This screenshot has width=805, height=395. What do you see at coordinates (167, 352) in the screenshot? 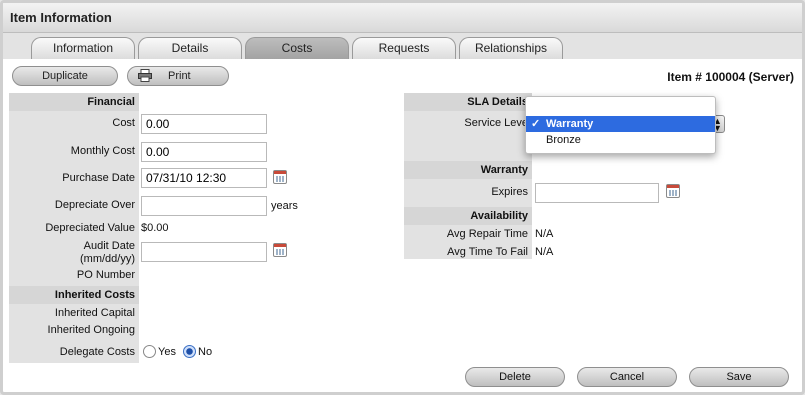
I see `delegate-yes-label: Yes` at bounding box center [167, 352].